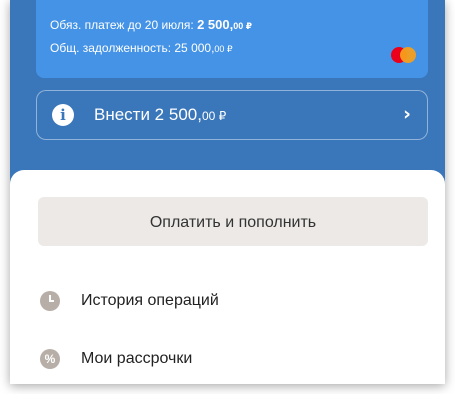 This screenshot has height=394, width=455. Describe the element at coordinates (132, 48) in the screenshot. I see `total-debt-label: Общ. задолженность: 25 000,` at that location.